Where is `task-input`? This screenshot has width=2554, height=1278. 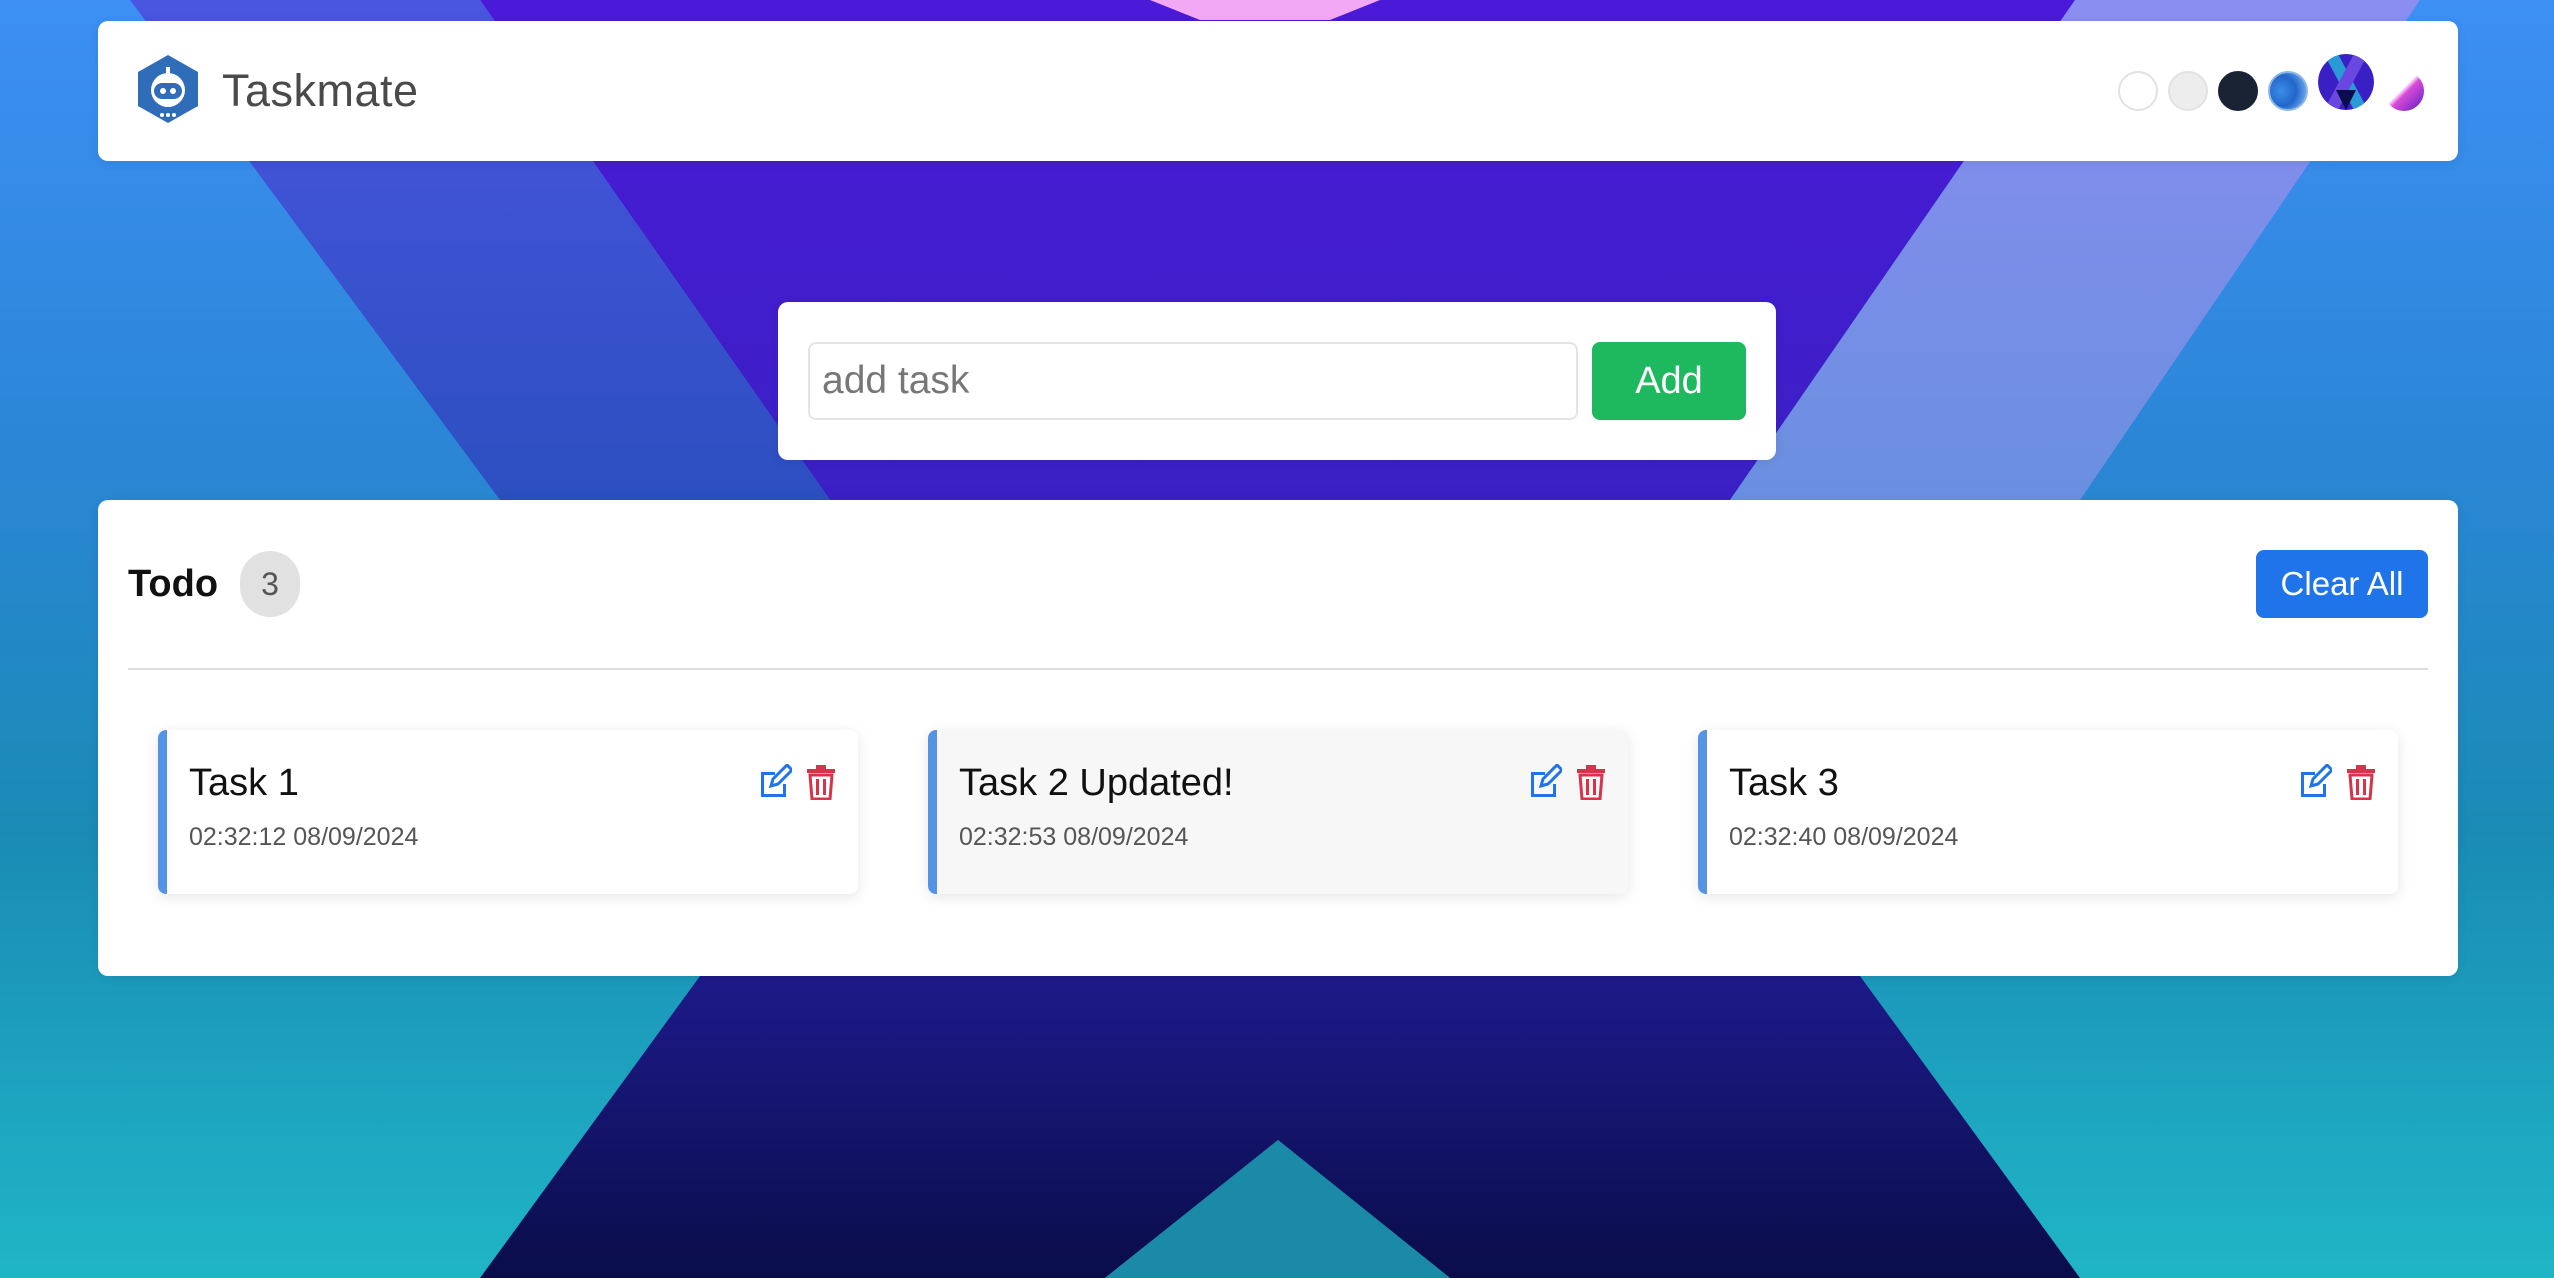
task-input is located at coordinates (1193, 381).